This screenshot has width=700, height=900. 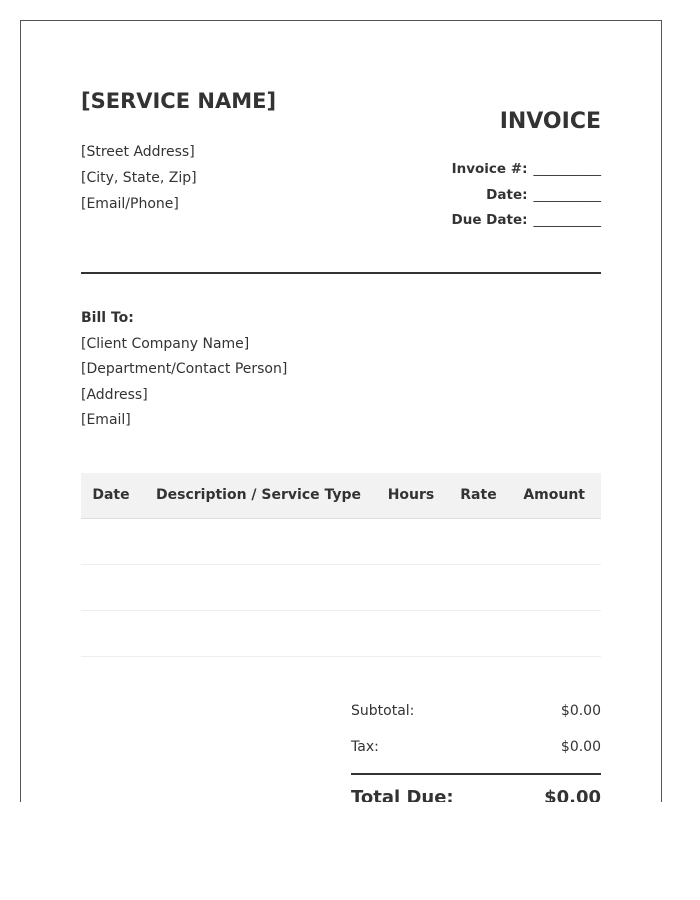 What do you see at coordinates (179, 101) in the screenshot?
I see `service-name: [SERVICE NAME]` at bounding box center [179, 101].